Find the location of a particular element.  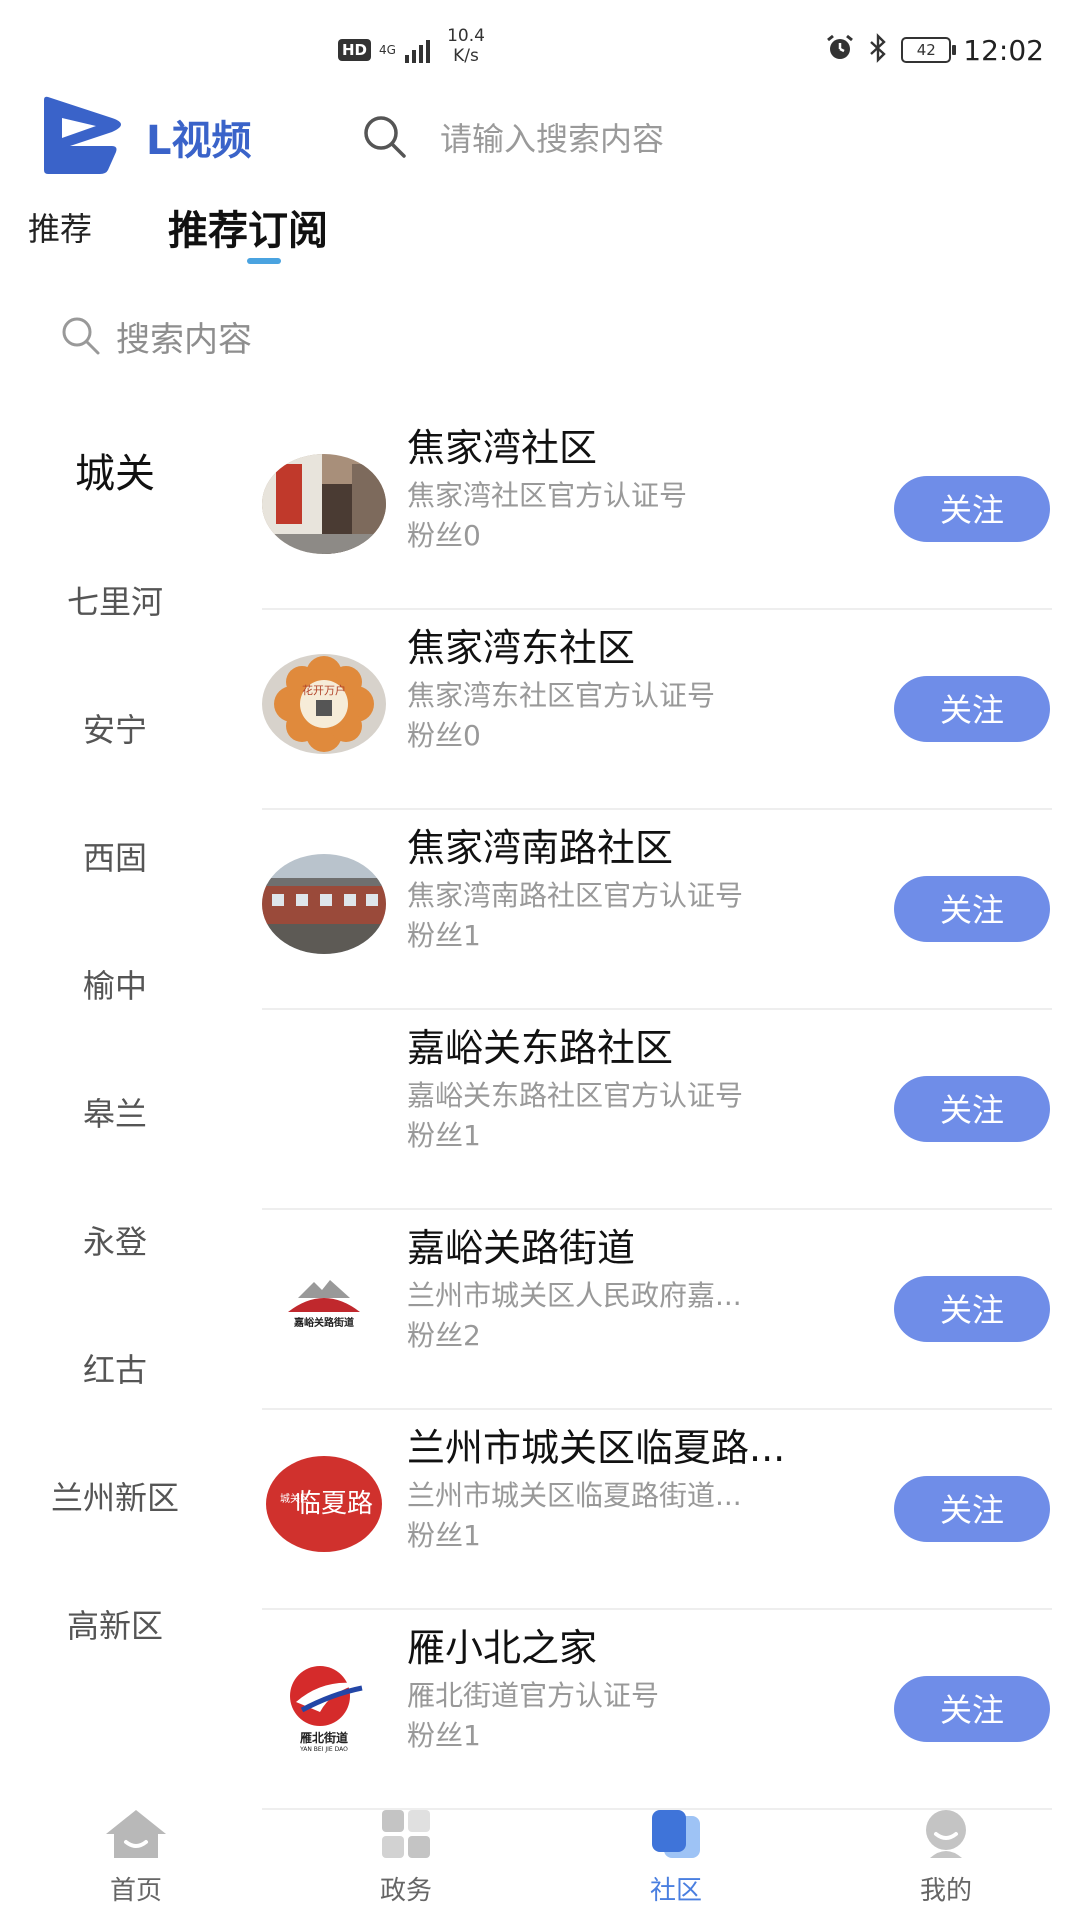

category-high-tech-zone: 高新区 is located at coordinates (115, 1626).